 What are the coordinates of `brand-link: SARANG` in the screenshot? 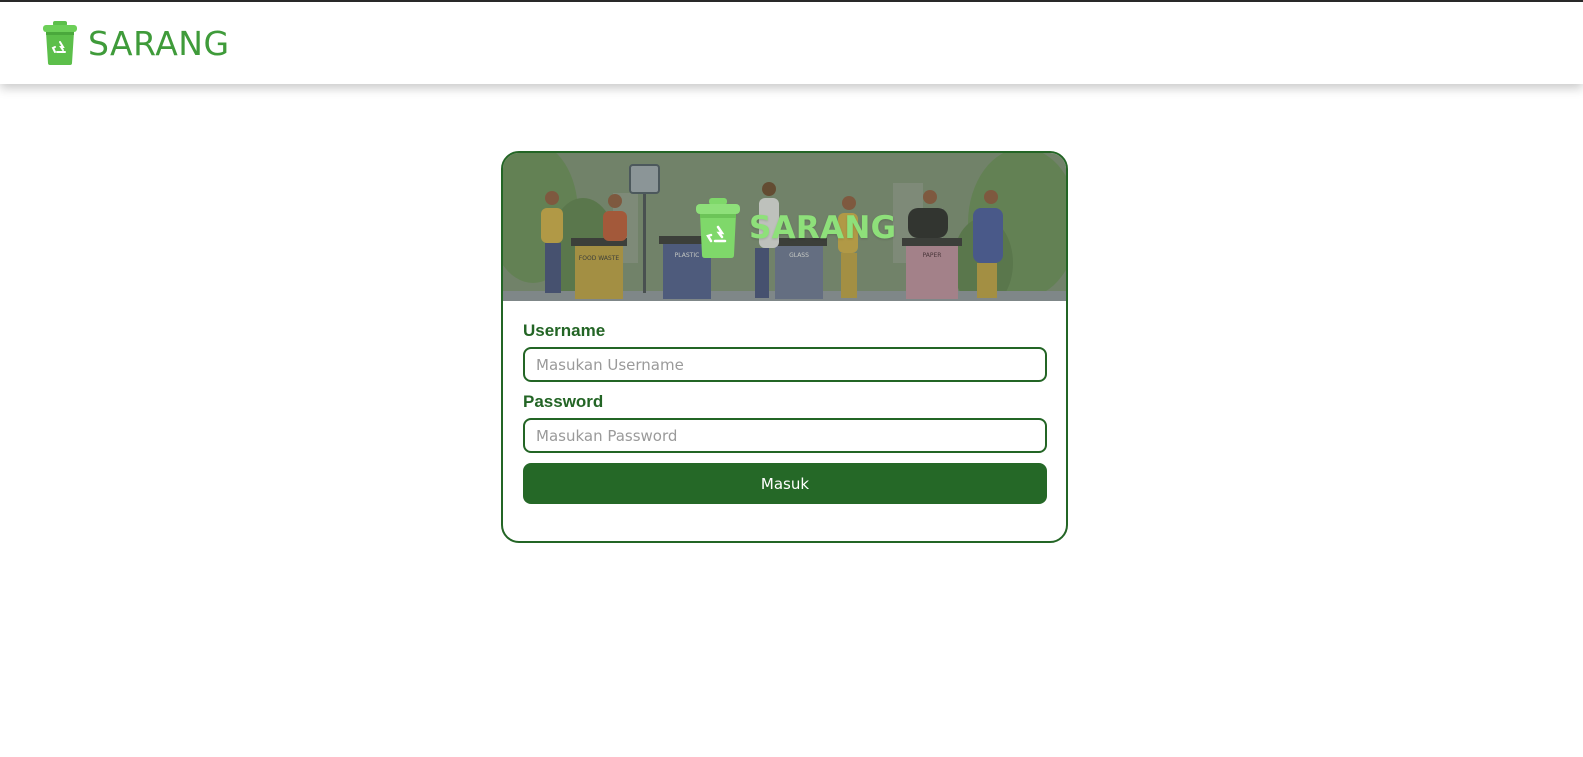 It's located at (135, 43).